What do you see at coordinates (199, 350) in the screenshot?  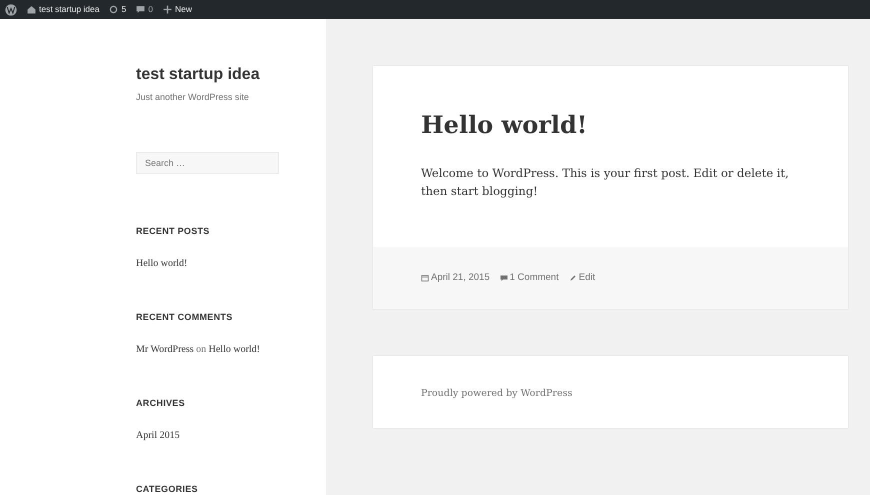 I see `recent-comment: Mr WordPress on Hello world!` at bounding box center [199, 350].